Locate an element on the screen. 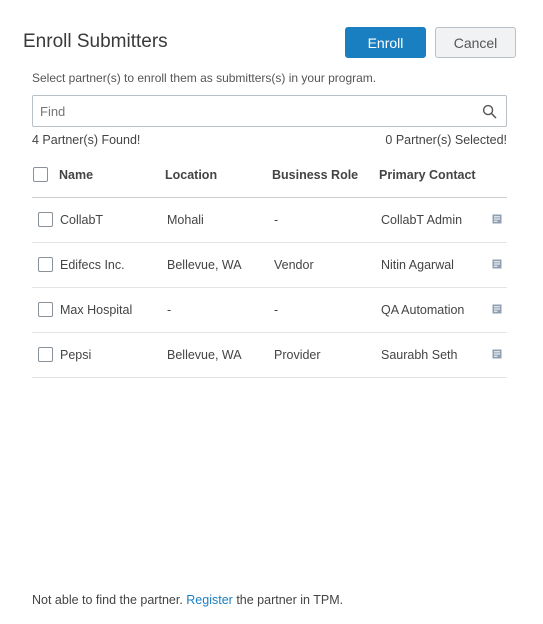 This screenshot has width=543, height=624. table-row: Pepsi Bellevue, WA Provider Saurabh Seth is located at coordinates (269, 355).